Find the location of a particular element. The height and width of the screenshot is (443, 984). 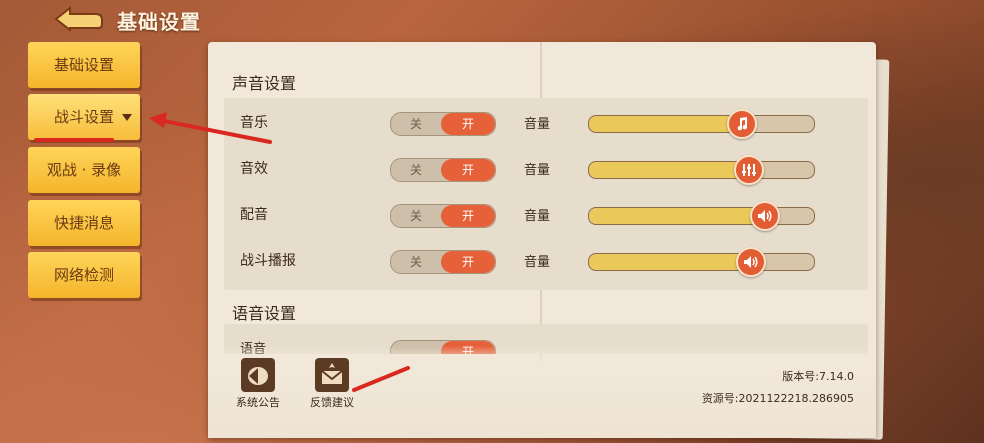

sound-row-voiceover: 配音 关 开 音量 is located at coordinates (546, 215).